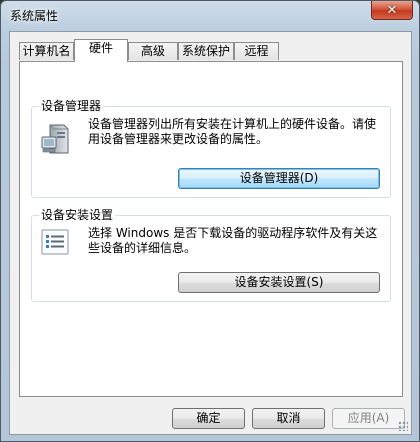  What do you see at coordinates (101, 50) in the screenshot?
I see `tab-hardware: 硬件` at bounding box center [101, 50].